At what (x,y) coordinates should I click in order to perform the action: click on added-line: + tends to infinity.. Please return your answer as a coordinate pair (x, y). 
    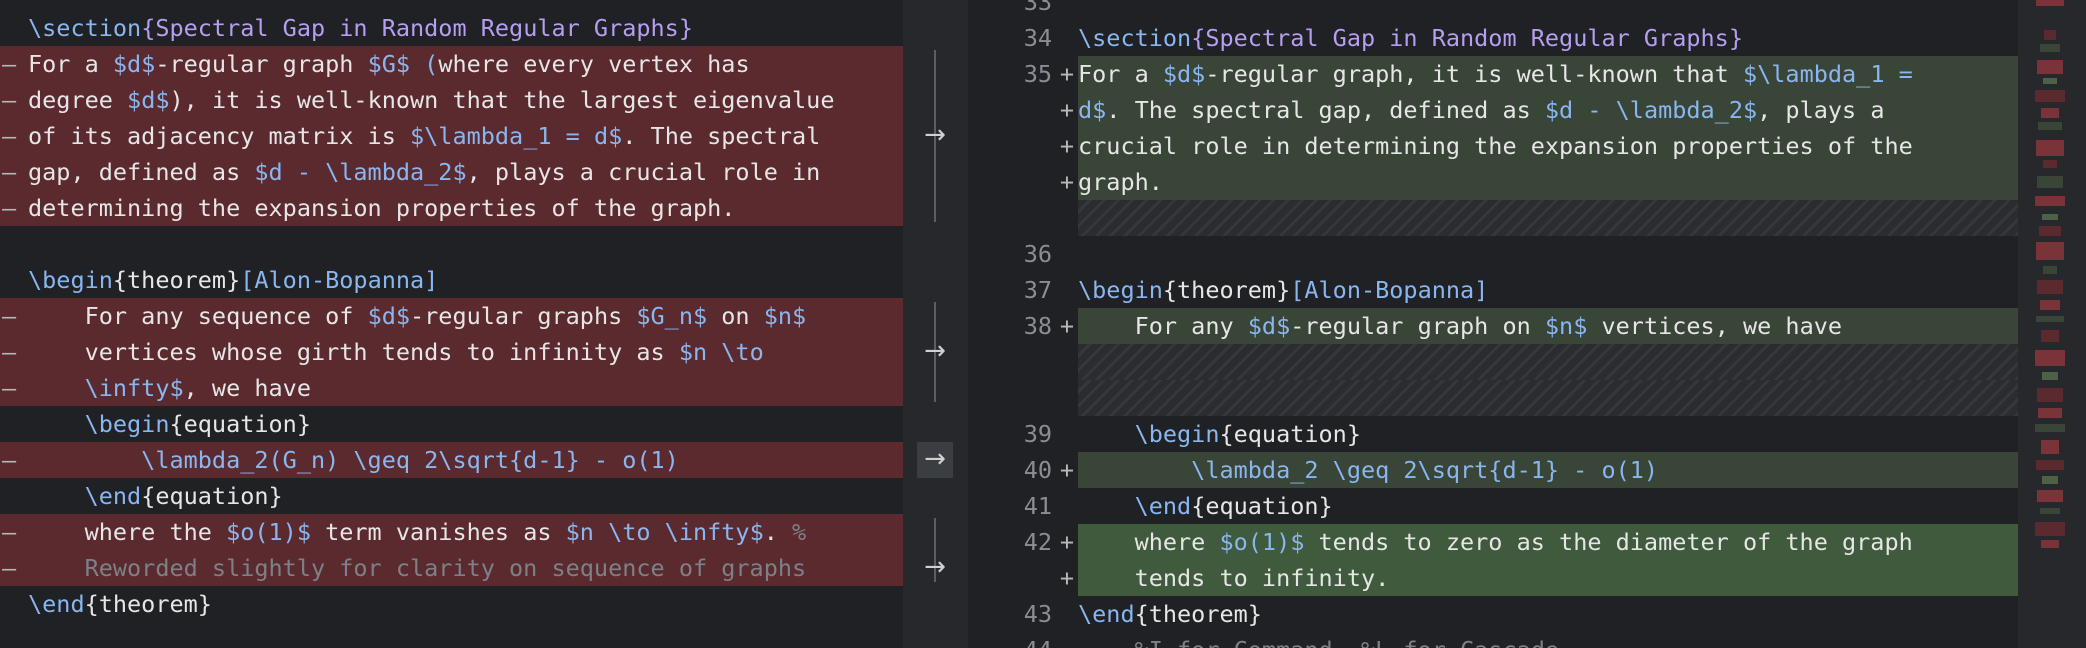
    Looking at the image, I should click on (1493, 578).